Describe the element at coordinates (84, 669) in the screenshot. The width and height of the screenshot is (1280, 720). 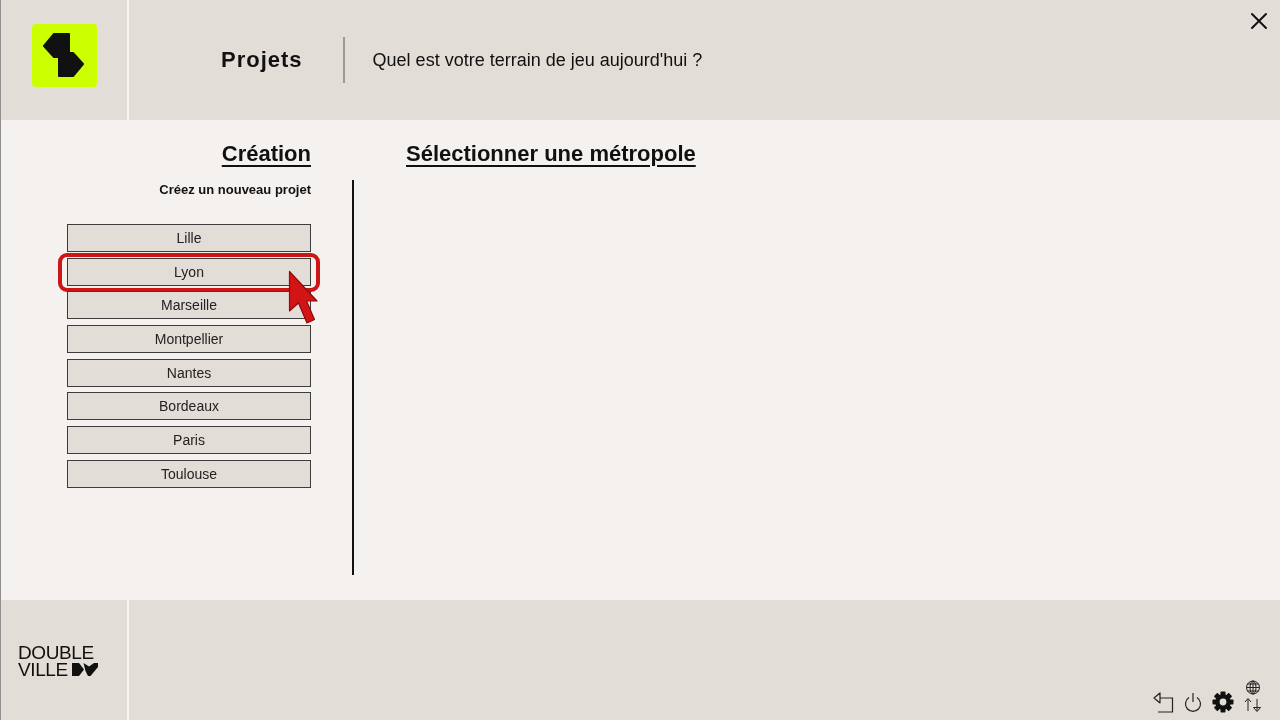
I see `logo-mark-icon` at that location.